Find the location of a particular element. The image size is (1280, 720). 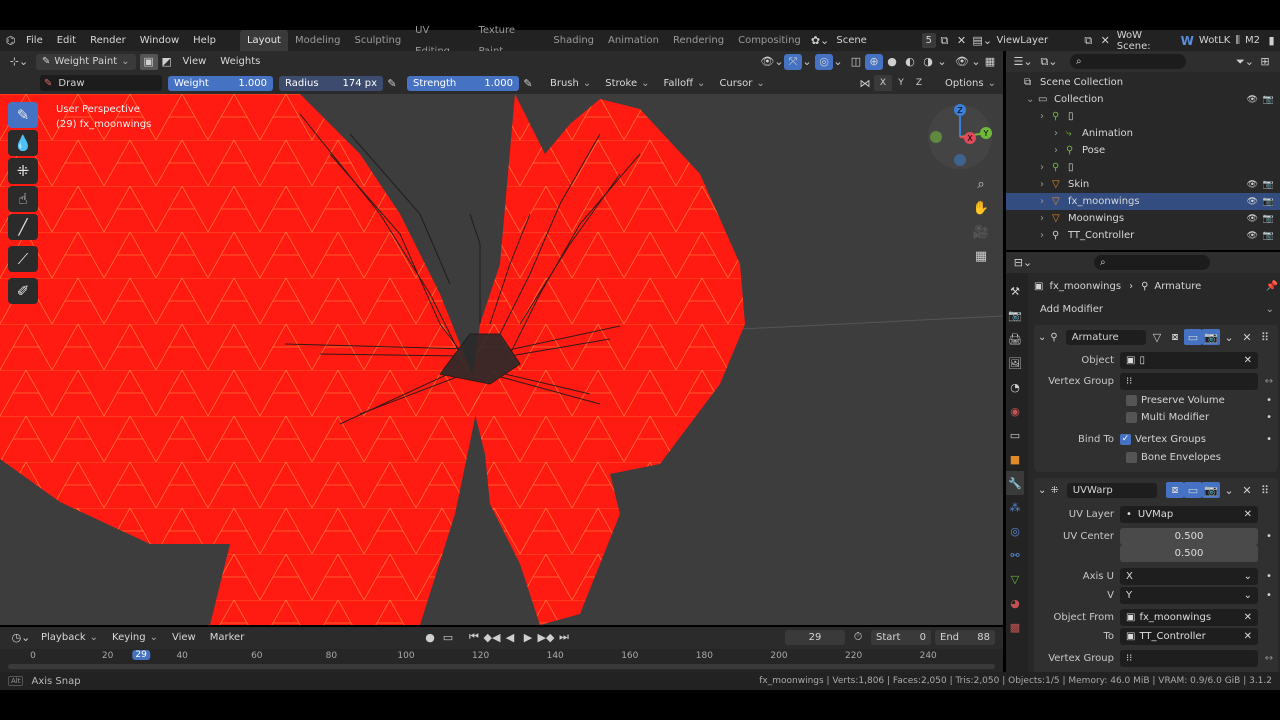

texture-tab-icon: ▩ is located at coordinates (1015, 627).